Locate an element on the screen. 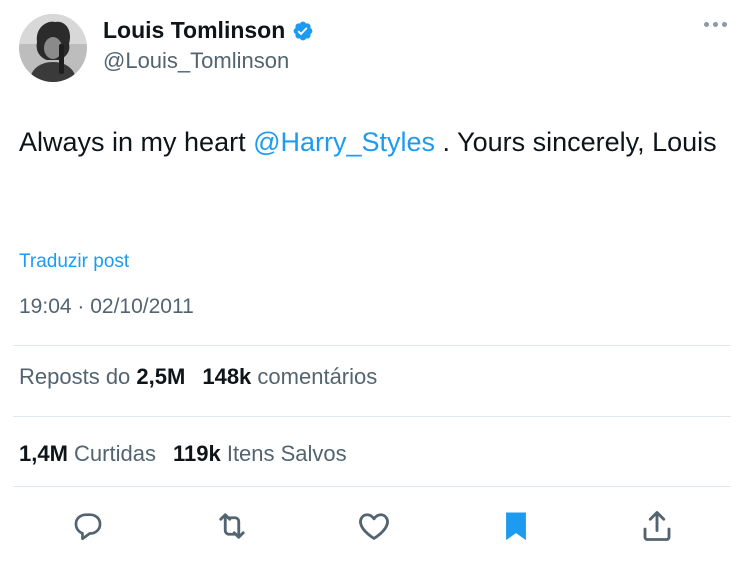 Image resolution: width=739 pixels, height=581 pixels. author-handle: @Louis_Tomlinson is located at coordinates (196, 61).